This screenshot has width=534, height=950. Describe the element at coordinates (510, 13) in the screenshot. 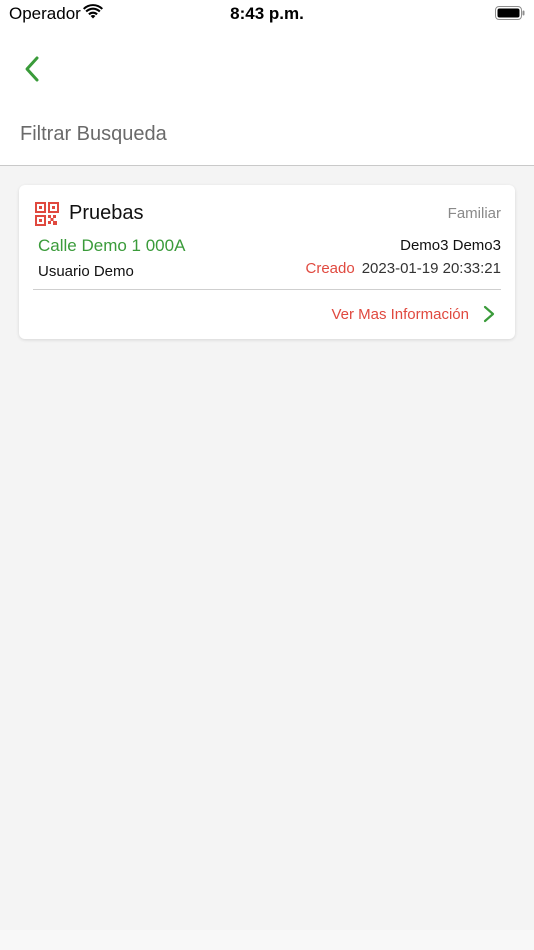

I see `battery-icon` at that location.